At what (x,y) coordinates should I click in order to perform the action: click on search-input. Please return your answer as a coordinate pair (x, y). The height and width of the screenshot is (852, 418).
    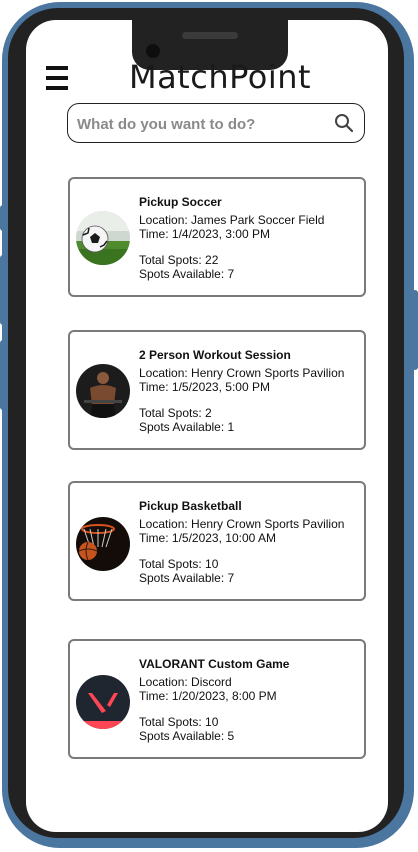
    Looking at the image, I should click on (202, 124).